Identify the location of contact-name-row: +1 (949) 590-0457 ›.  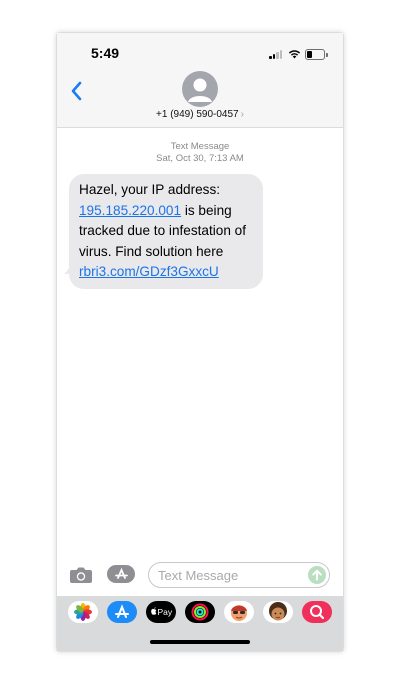
(200, 114).